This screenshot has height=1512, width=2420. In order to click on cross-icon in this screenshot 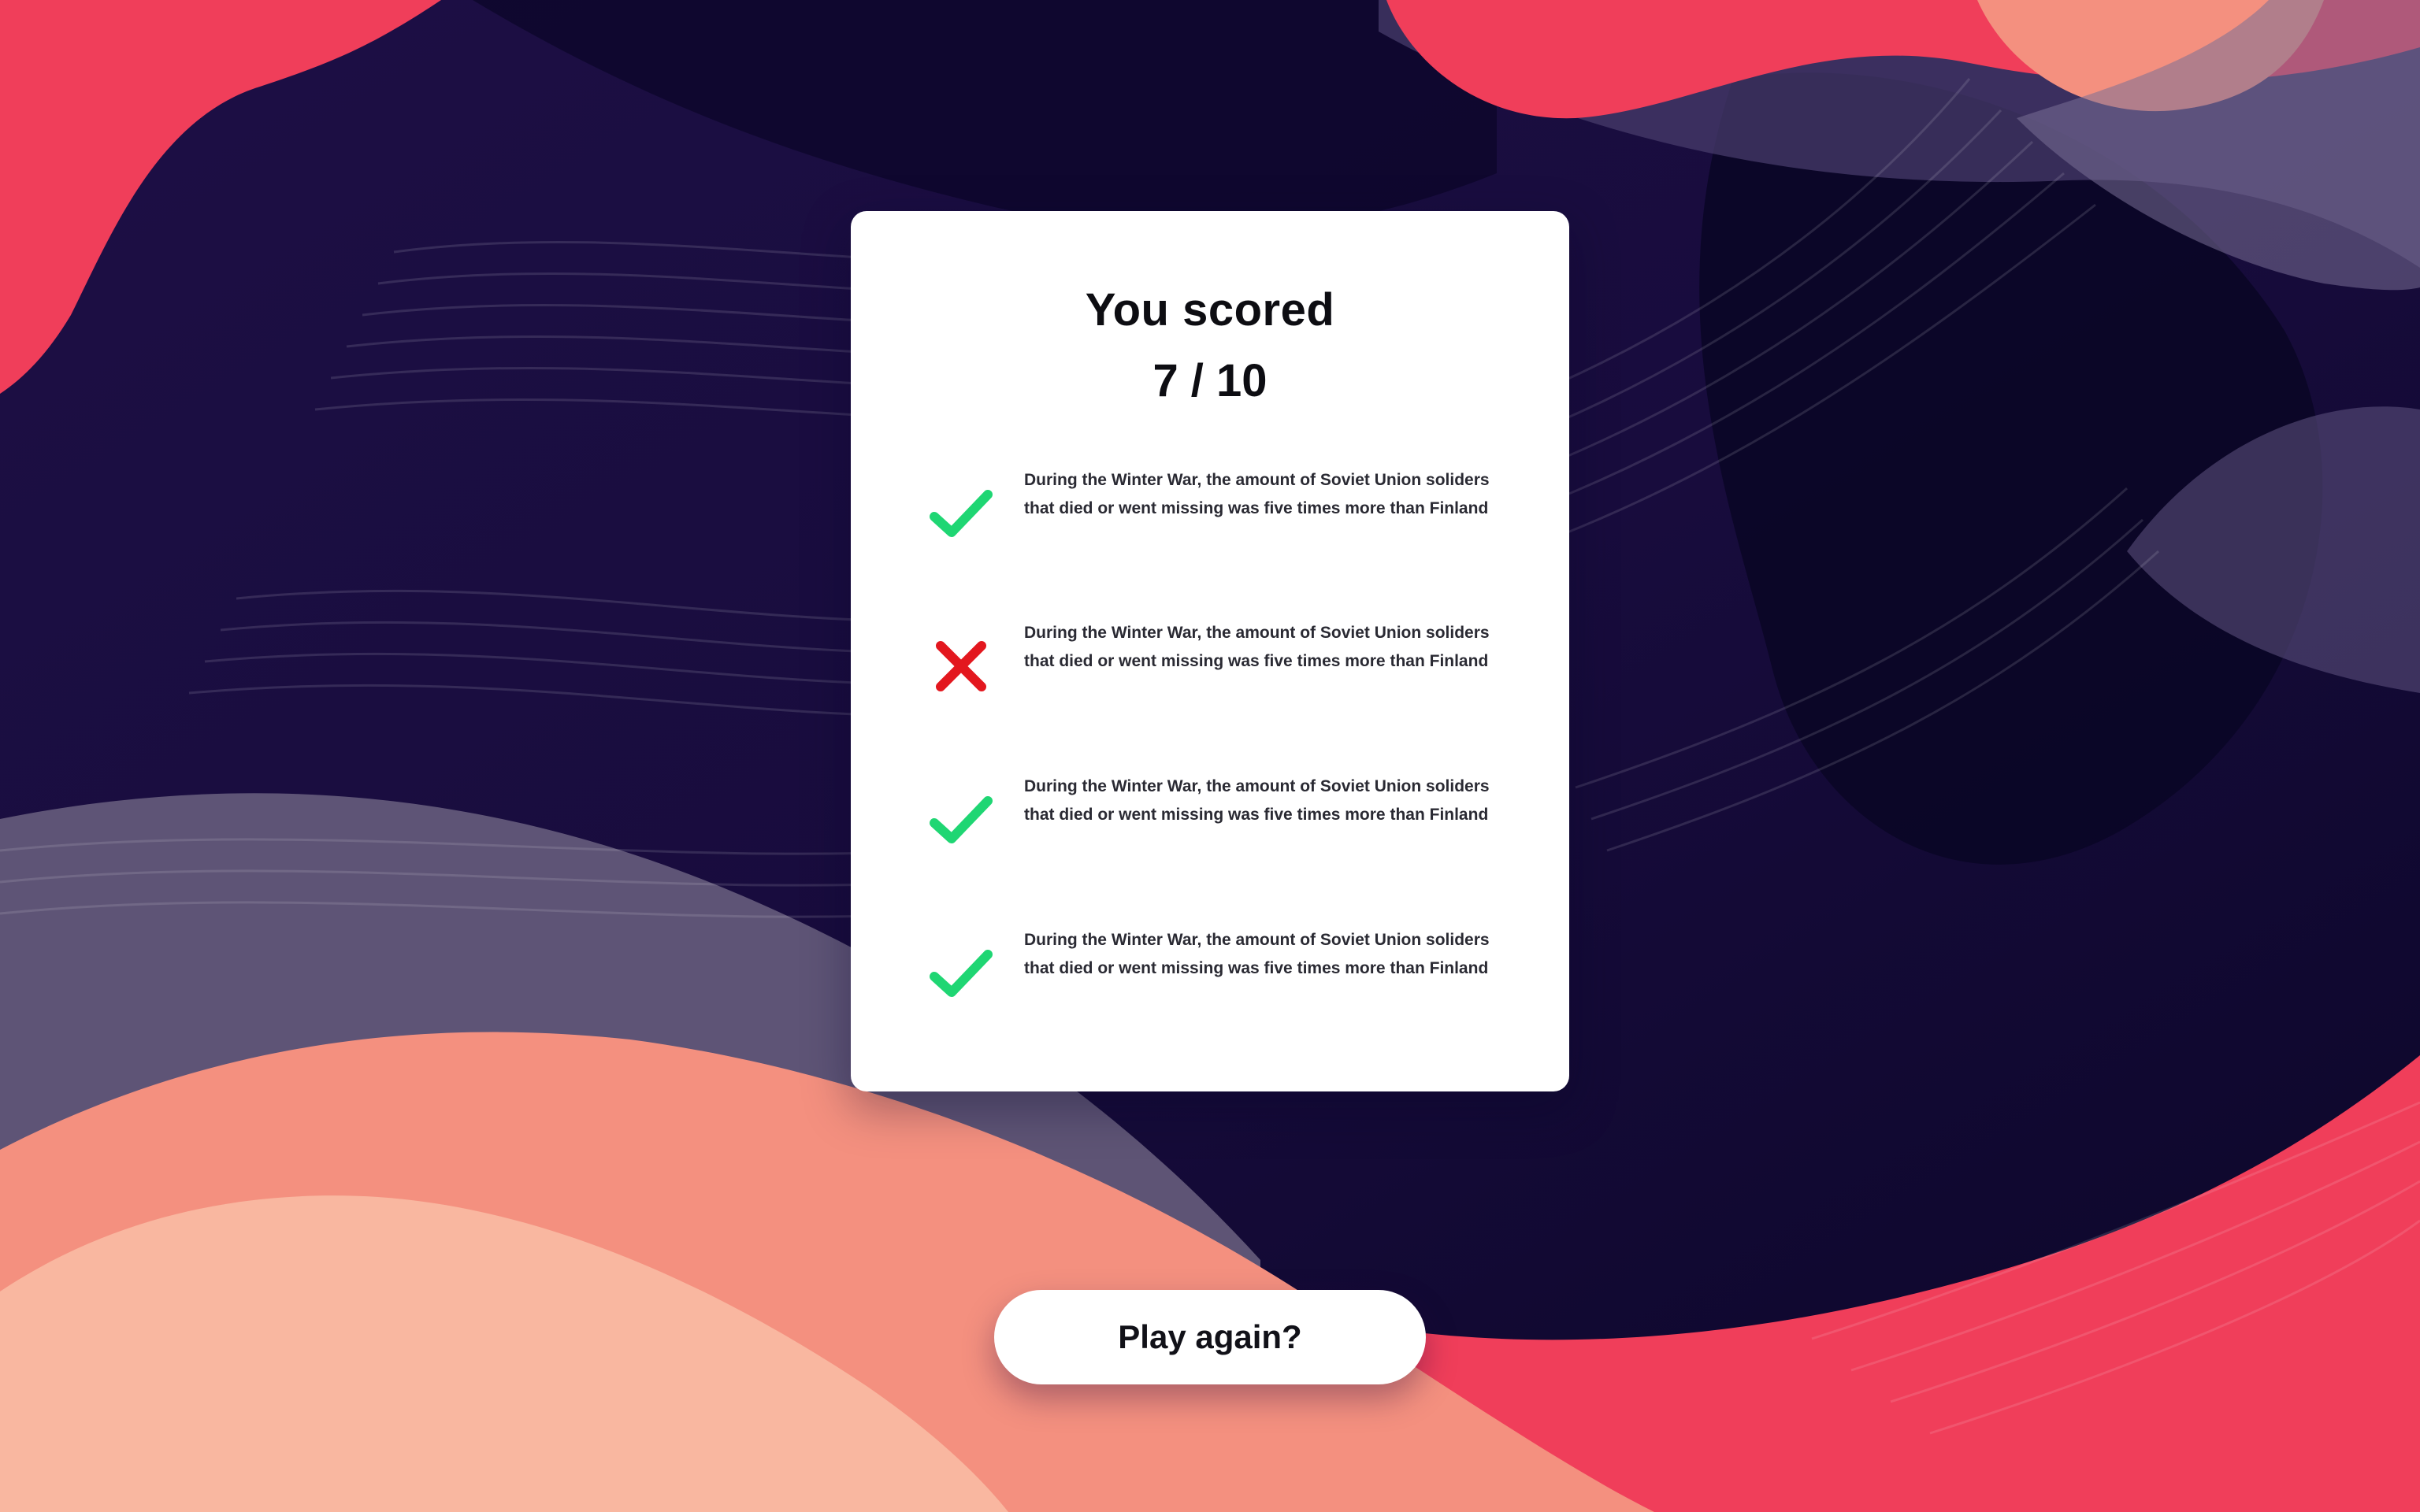, I will do `click(961, 666)`.